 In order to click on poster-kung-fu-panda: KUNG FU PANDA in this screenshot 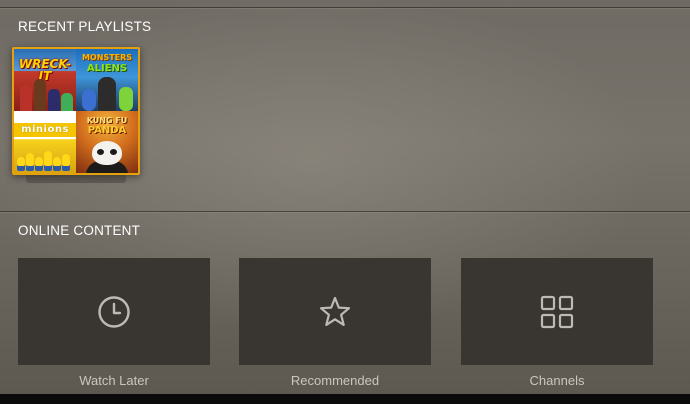, I will do `click(107, 142)`.